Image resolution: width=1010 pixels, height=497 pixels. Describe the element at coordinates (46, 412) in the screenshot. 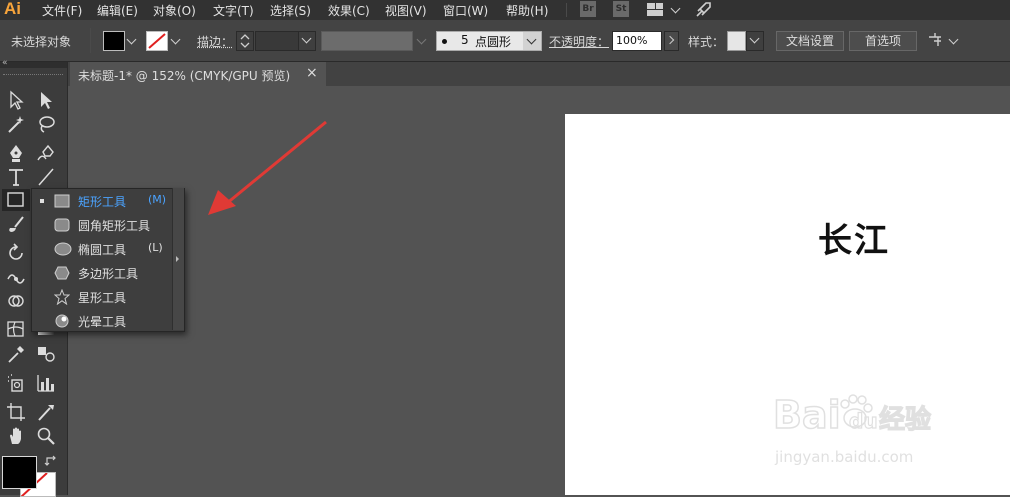

I see `slice-tool-icon` at that location.